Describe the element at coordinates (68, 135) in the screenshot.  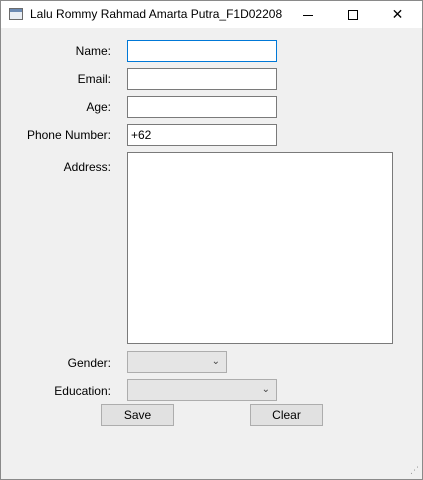
I see `phone-number-label: Phone Number:` at that location.